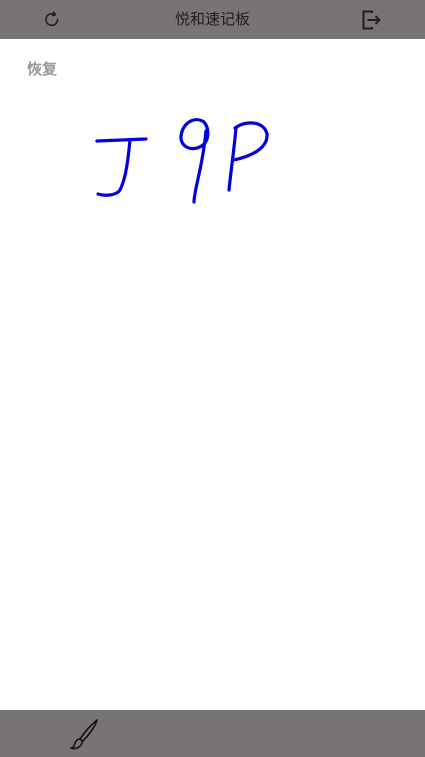  Describe the element at coordinates (212, 19) in the screenshot. I see `top-bar: 悦和速记板` at that location.